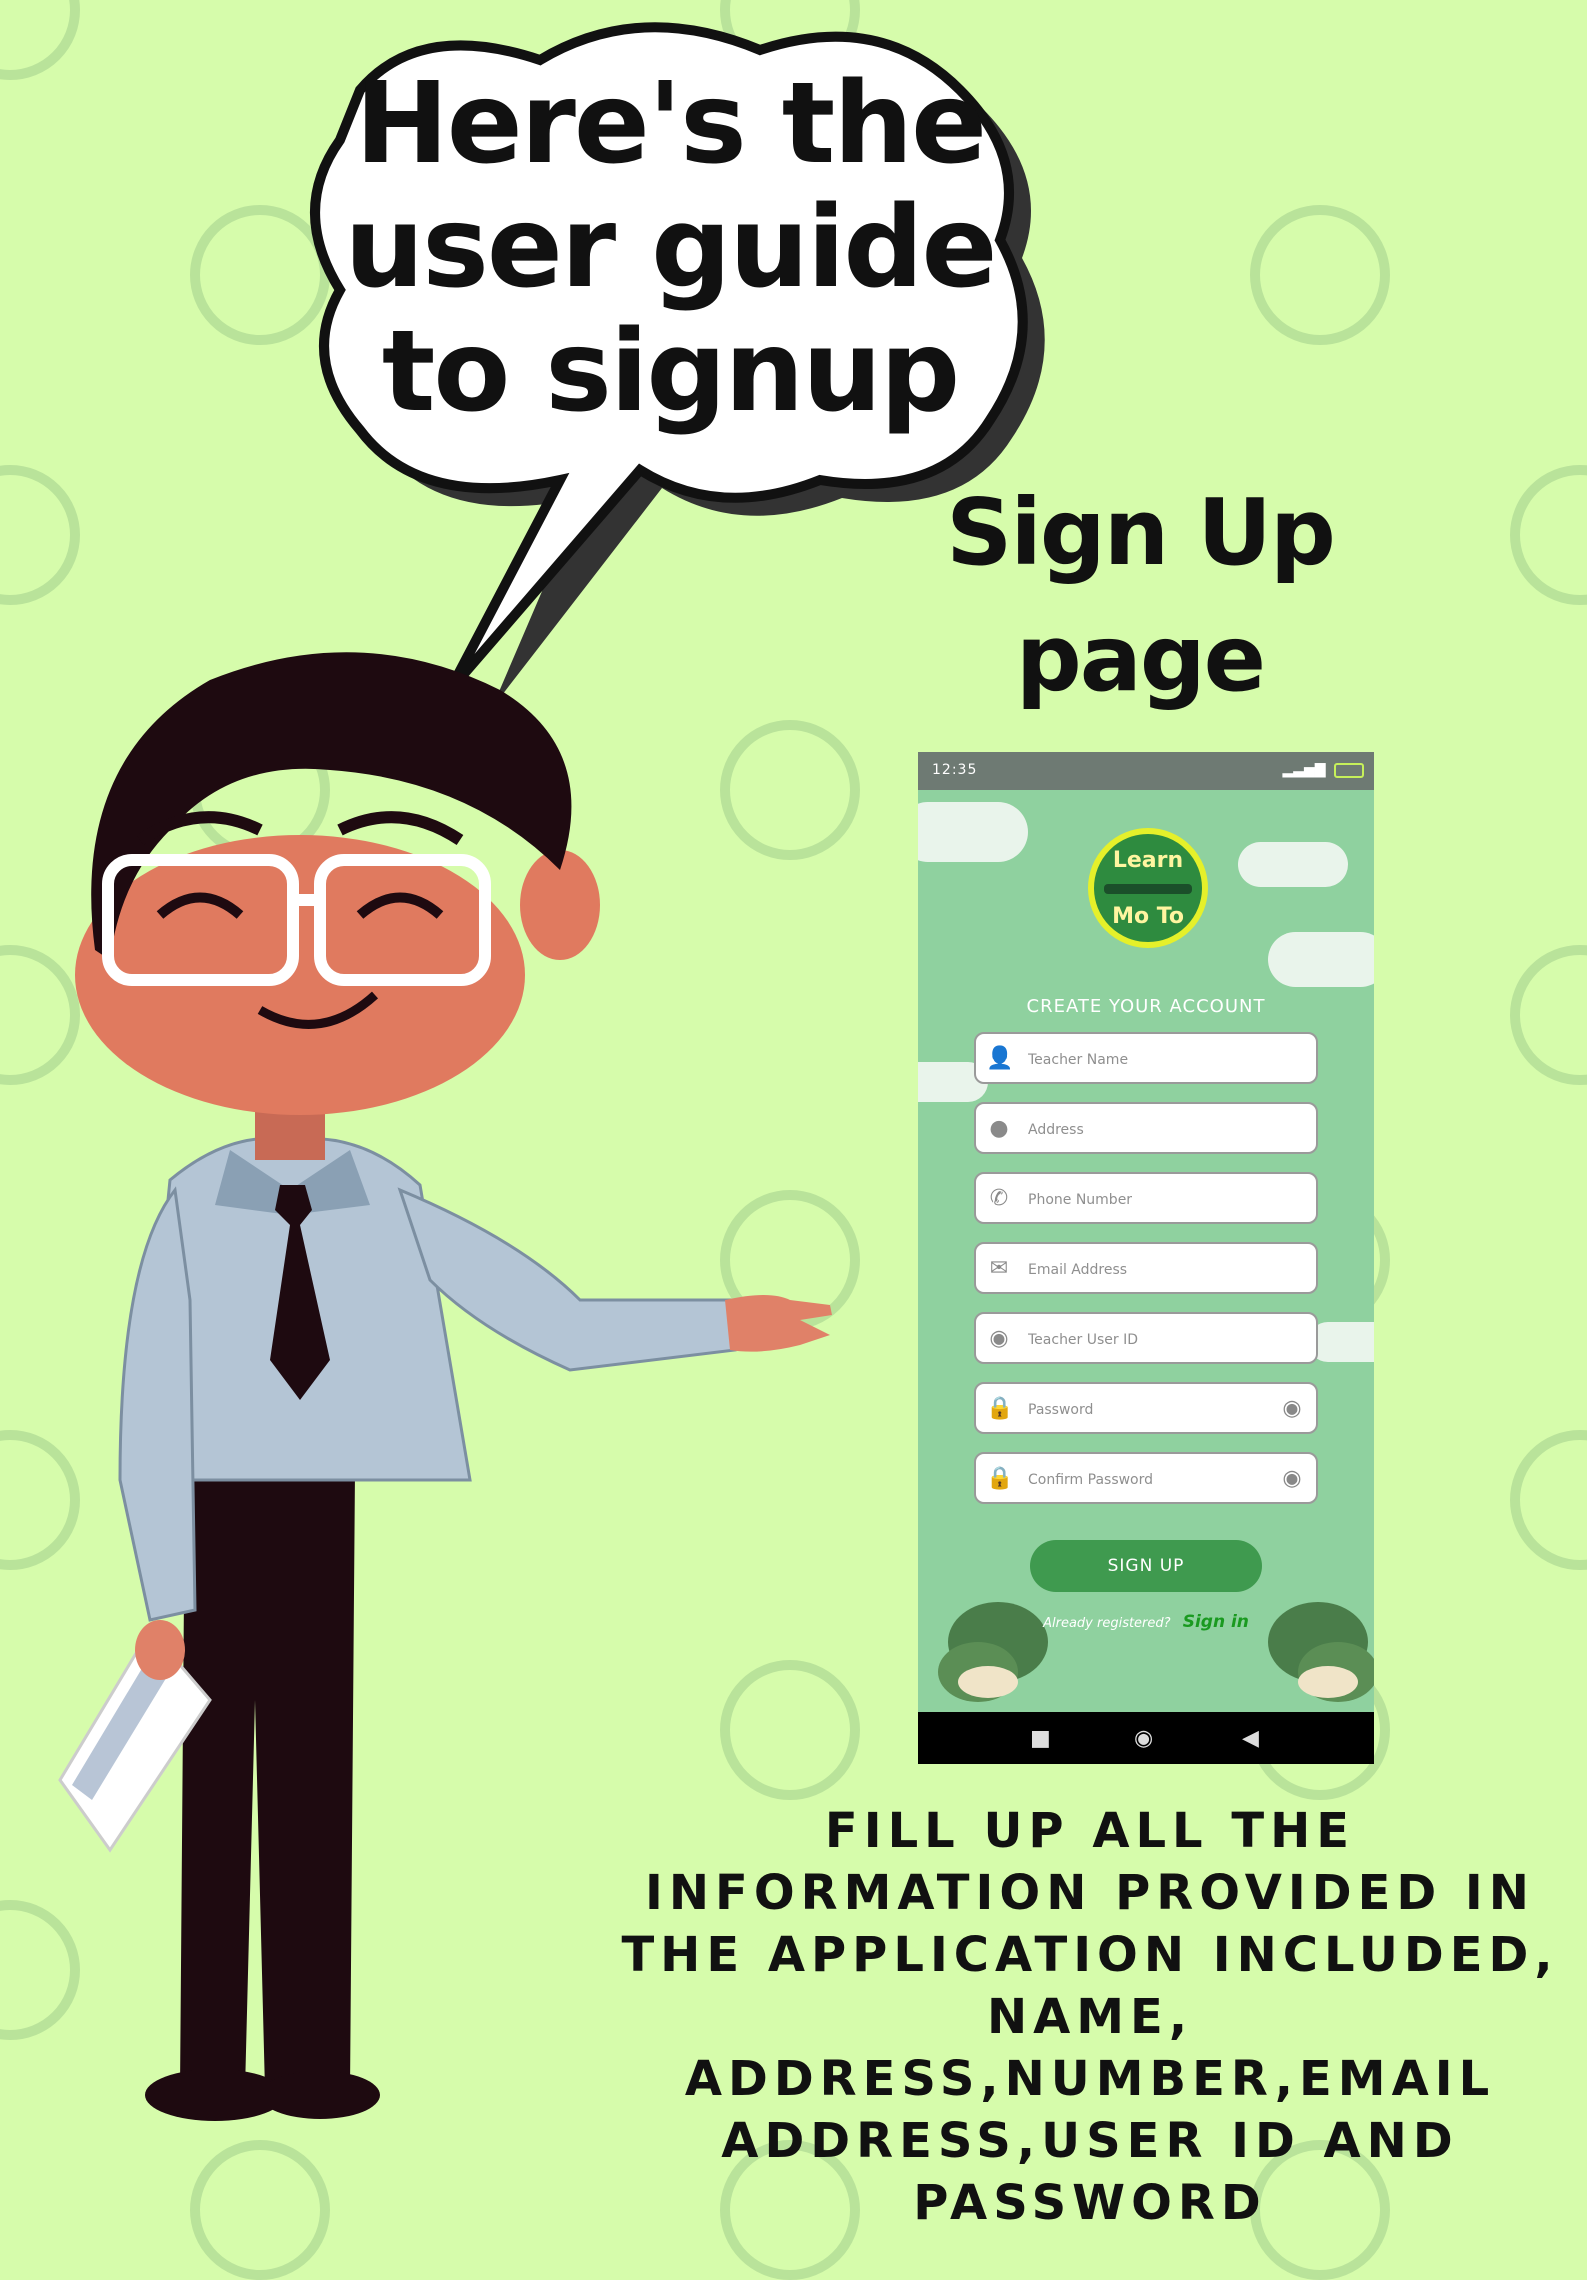  Describe the element at coordinates (1323, 770) in the screenshot. I see `status-icons: ▂▃▅▇` at that location.